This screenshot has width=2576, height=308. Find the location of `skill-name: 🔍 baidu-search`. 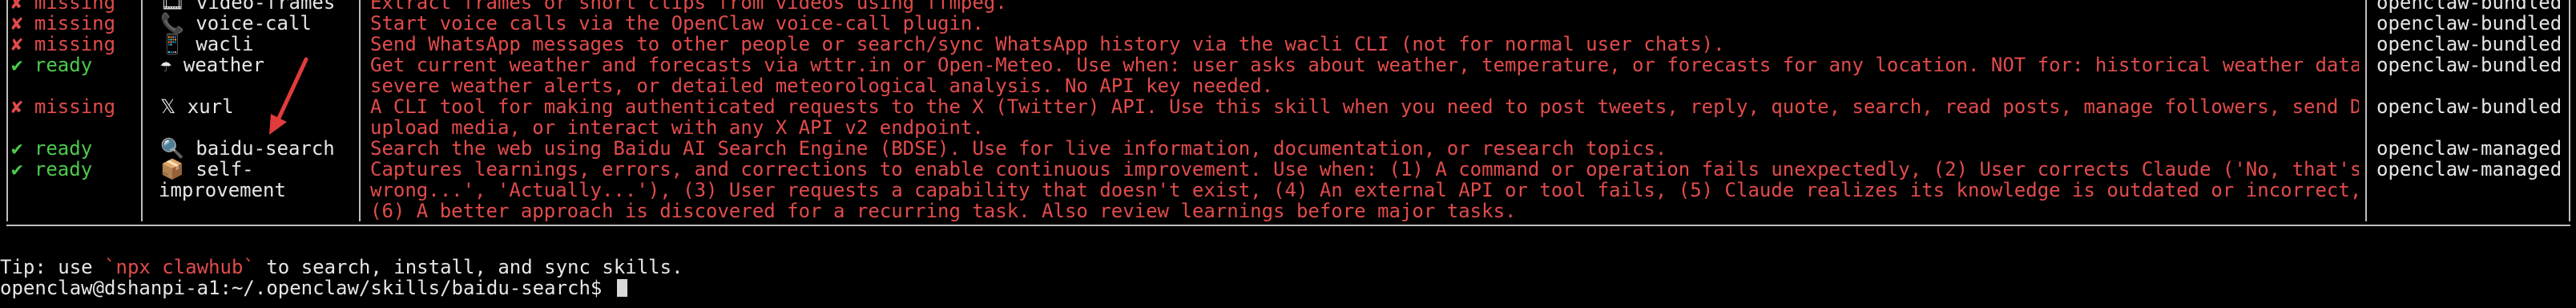

skill-name: 🔍 baidu-search is located at coordinates (256, 148).